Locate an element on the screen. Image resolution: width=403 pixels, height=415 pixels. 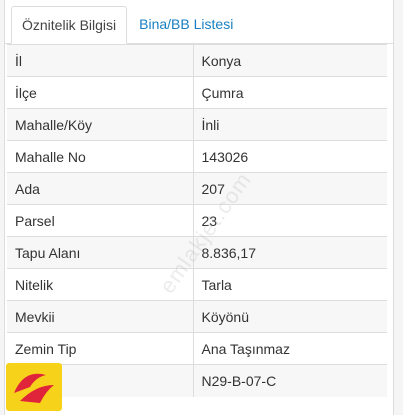
attr-value: Tarla is located at coordinates (290, 284).